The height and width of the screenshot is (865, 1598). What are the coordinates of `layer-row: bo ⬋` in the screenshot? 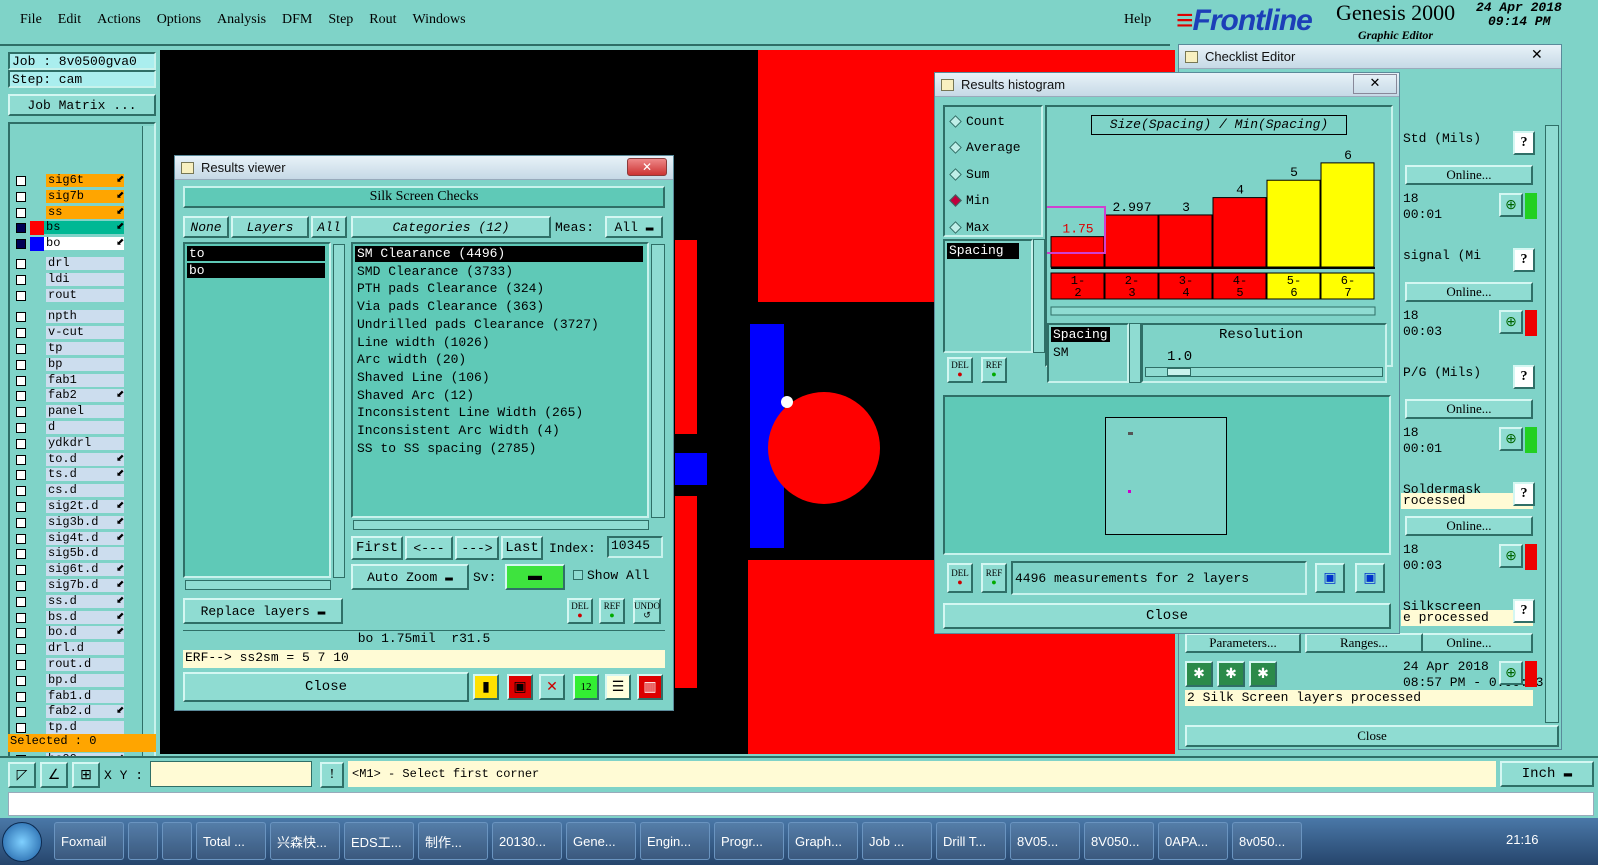 It's located at (70, 244).